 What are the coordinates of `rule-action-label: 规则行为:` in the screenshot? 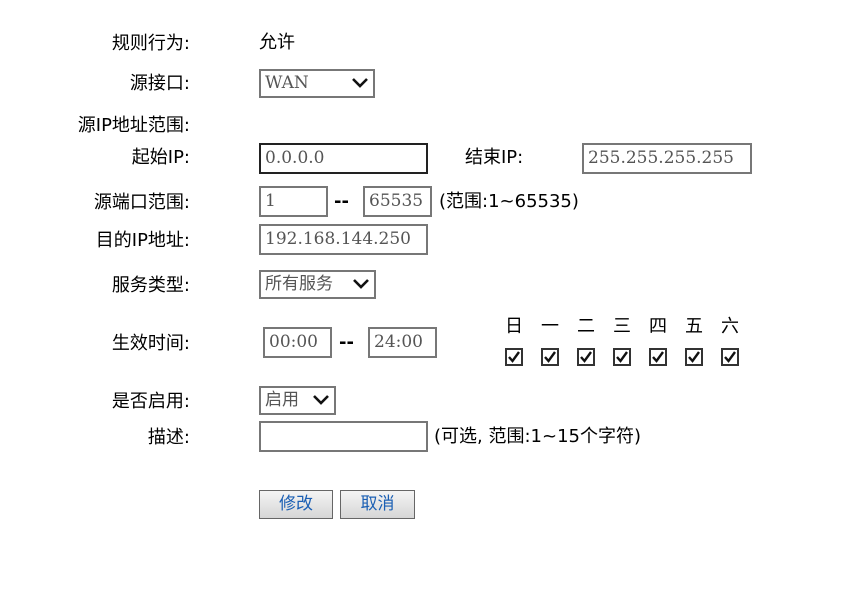 It's located at (150, 43).